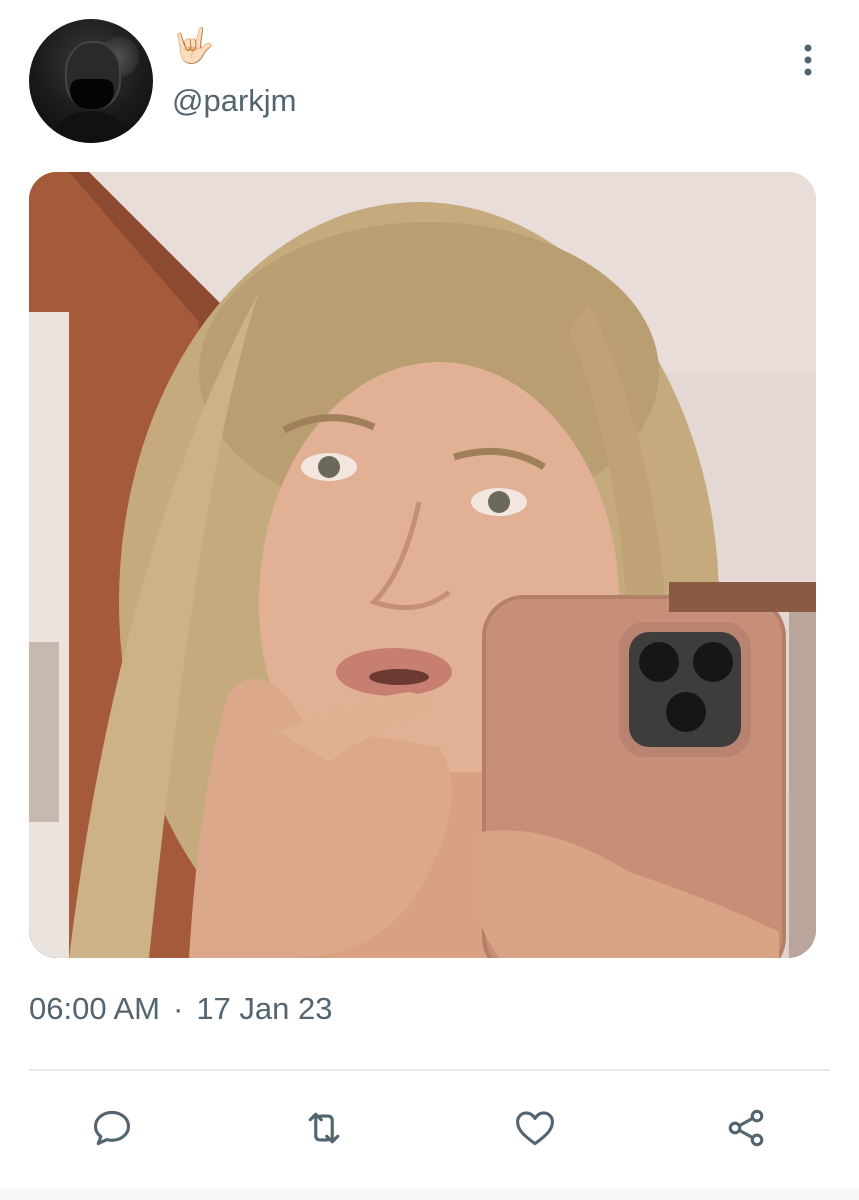  I want to click on like-button, so click(535, 1128).